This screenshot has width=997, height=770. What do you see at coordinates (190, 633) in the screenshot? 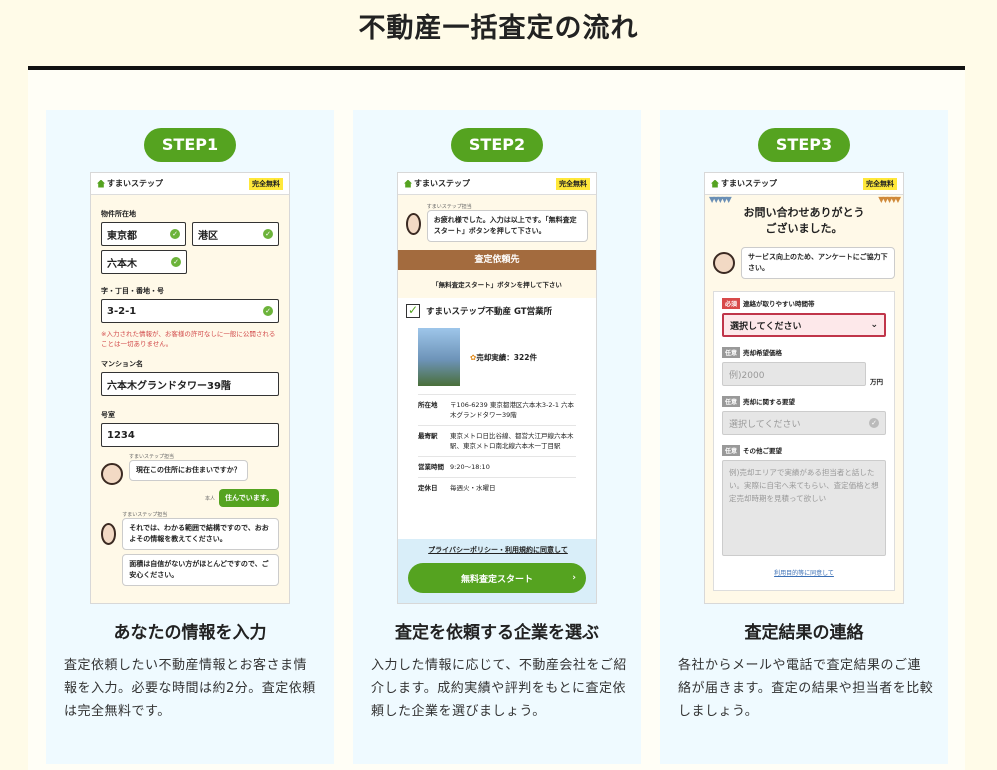
I see `card-title: あなたの情報を入力` at bounding box center [190, 633].